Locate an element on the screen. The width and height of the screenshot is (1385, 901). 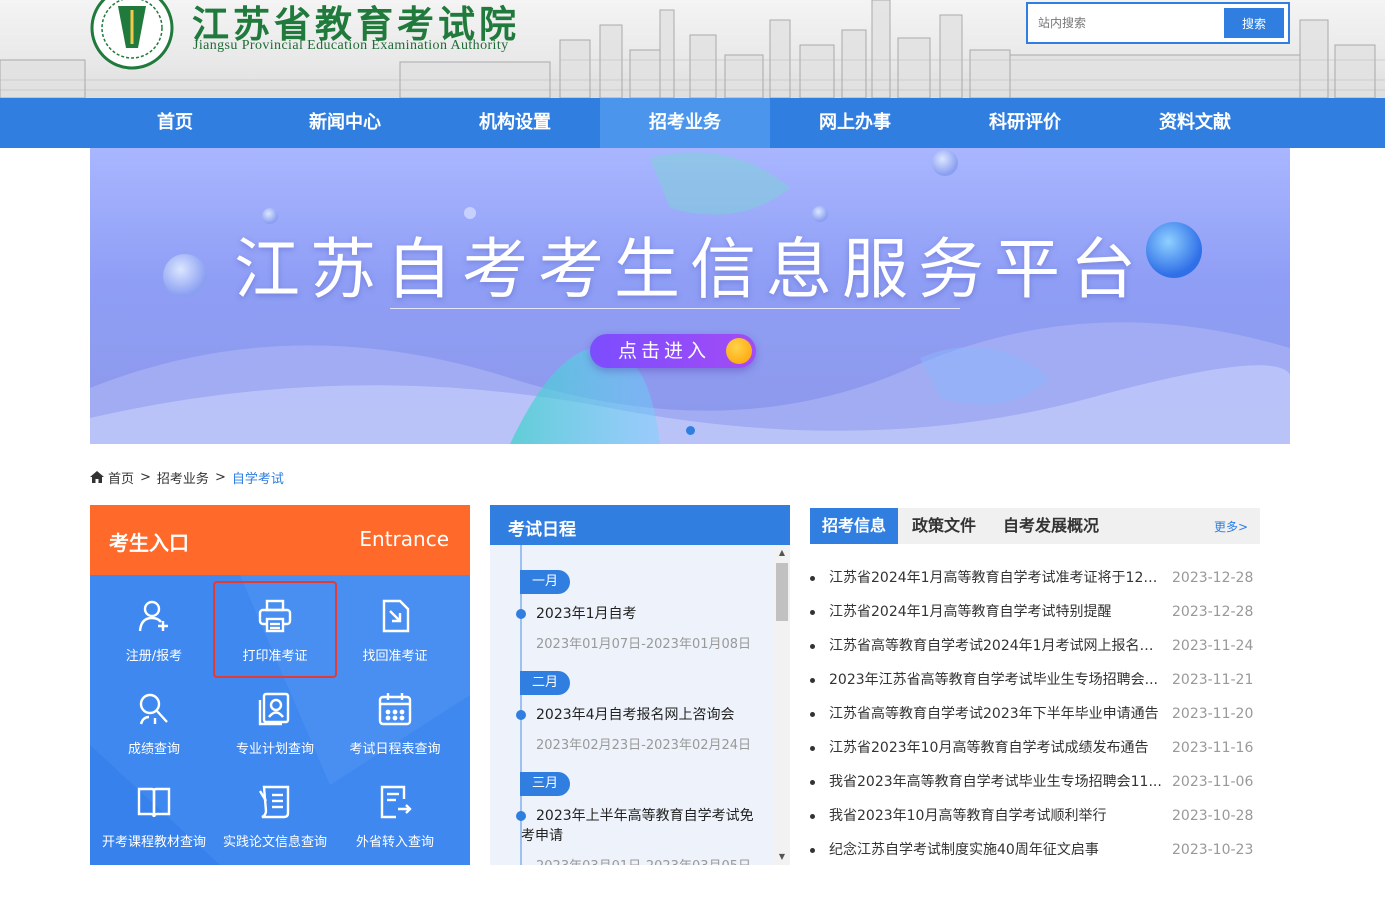
list-item: 江苏省高等教育自学考试2024年1月考试网上报名通... 2023-11-24 is located at coordinates (1035, 646).